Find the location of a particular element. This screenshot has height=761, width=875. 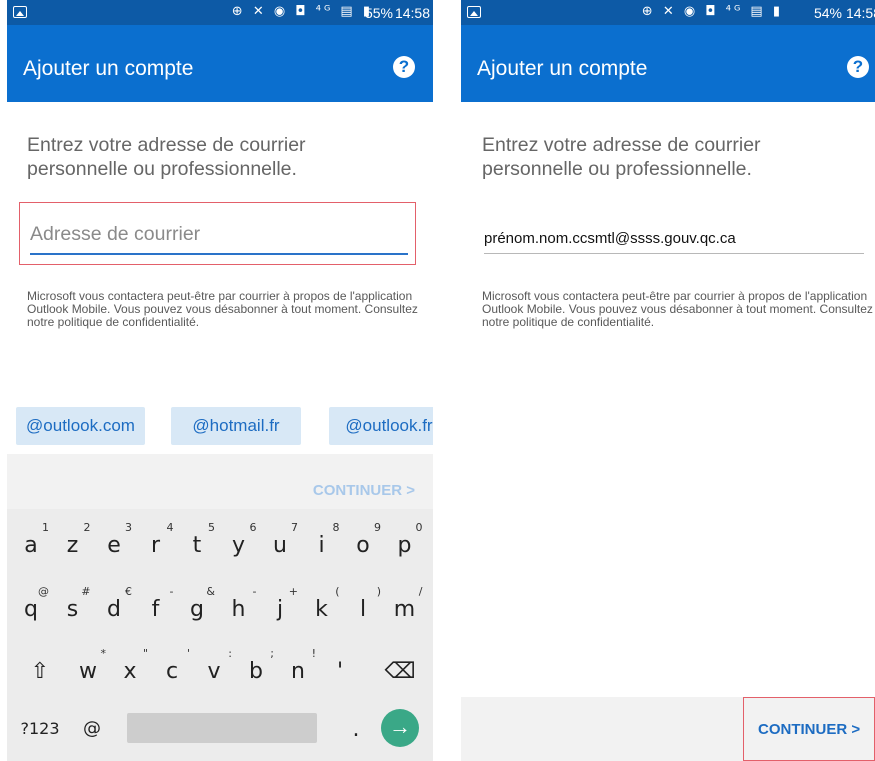

symbols-key: ?123 is located at coordinates (40, 728).